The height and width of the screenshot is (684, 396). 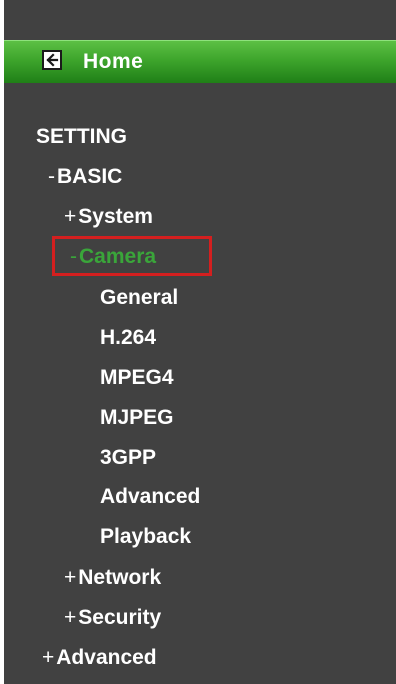 I want to click on tree-item-mjpeg: MJPEG, so click(x=137, y=418).